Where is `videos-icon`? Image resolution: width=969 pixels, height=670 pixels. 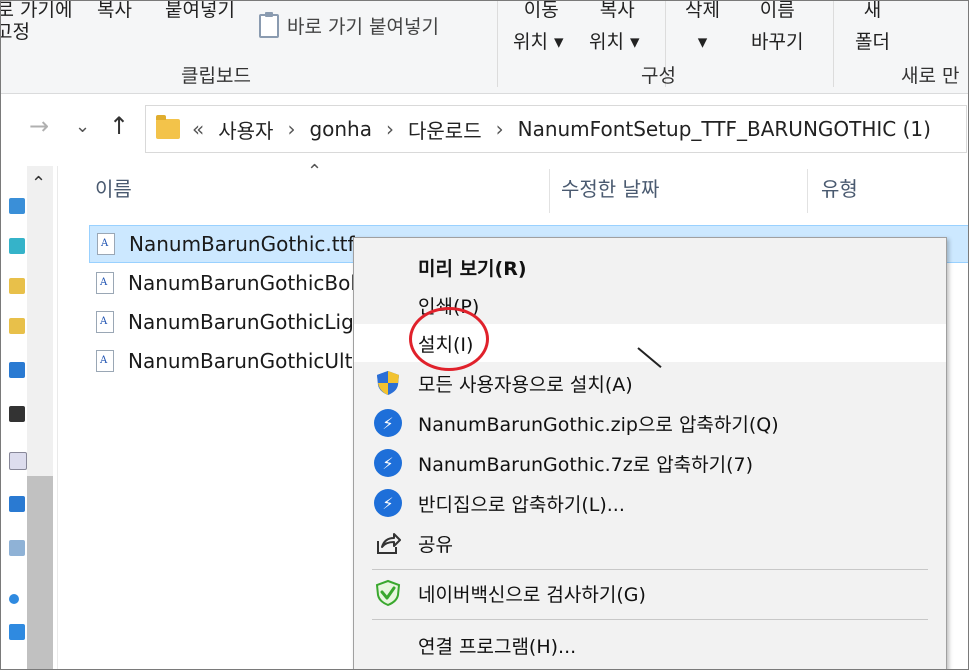
videos-icon is located at coordinates (17, 414).